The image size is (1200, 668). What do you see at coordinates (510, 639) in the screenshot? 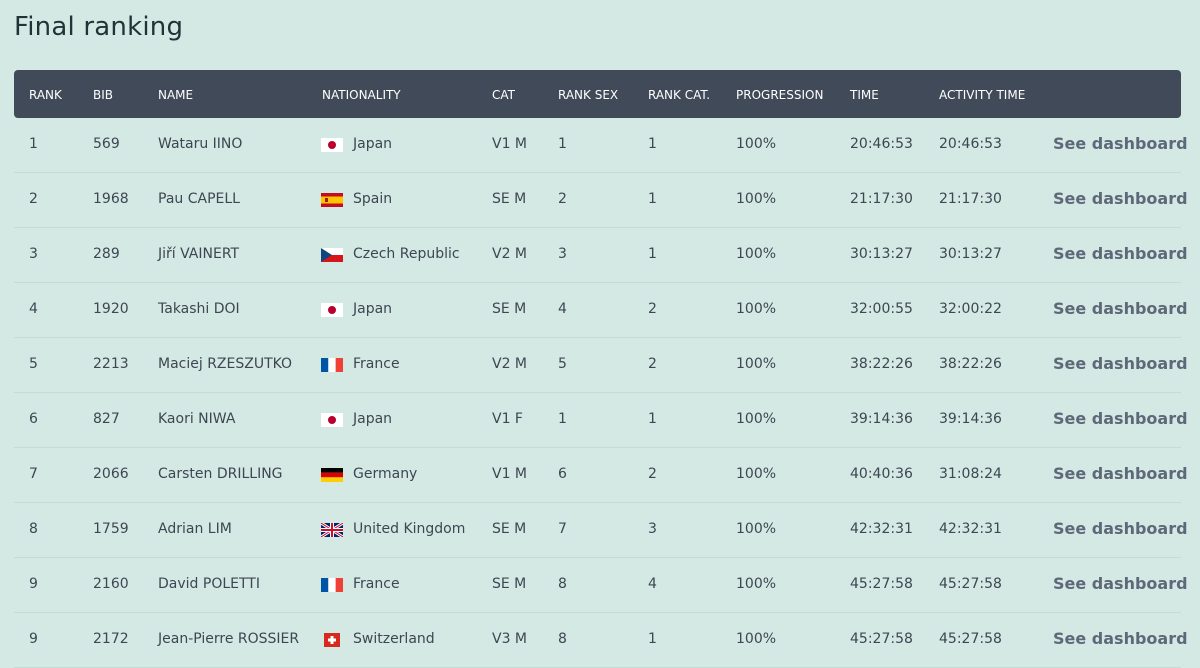
I see `category-cell: V3 M` at bounding box center [510, 639].